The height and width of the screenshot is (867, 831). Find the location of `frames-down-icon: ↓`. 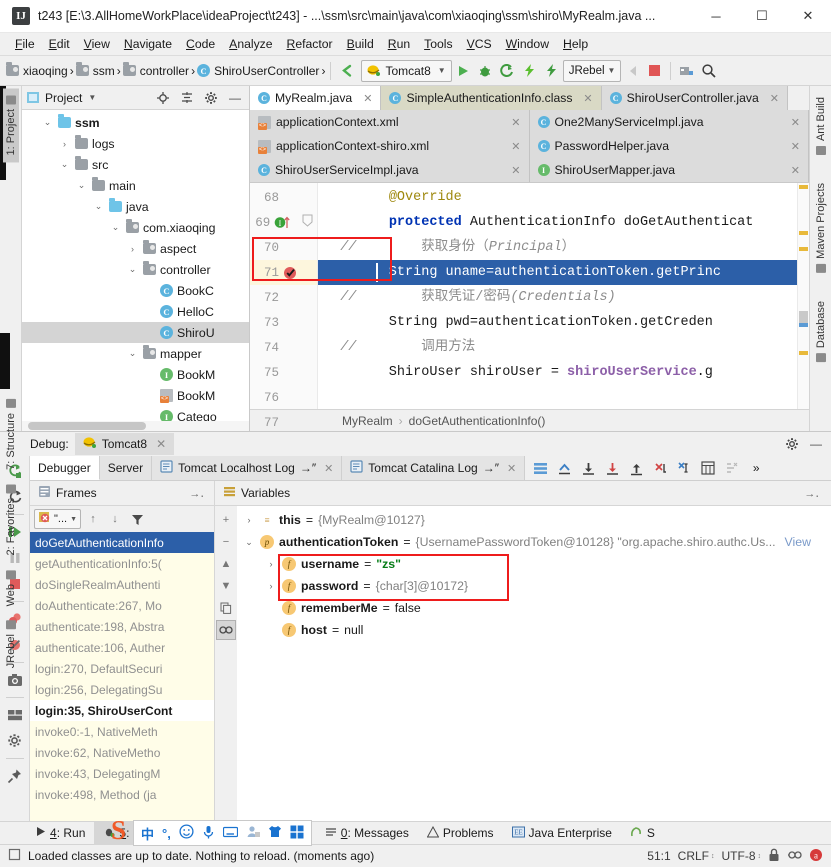

frames-down-icon: ↓ is located at coordinates (115, 519).